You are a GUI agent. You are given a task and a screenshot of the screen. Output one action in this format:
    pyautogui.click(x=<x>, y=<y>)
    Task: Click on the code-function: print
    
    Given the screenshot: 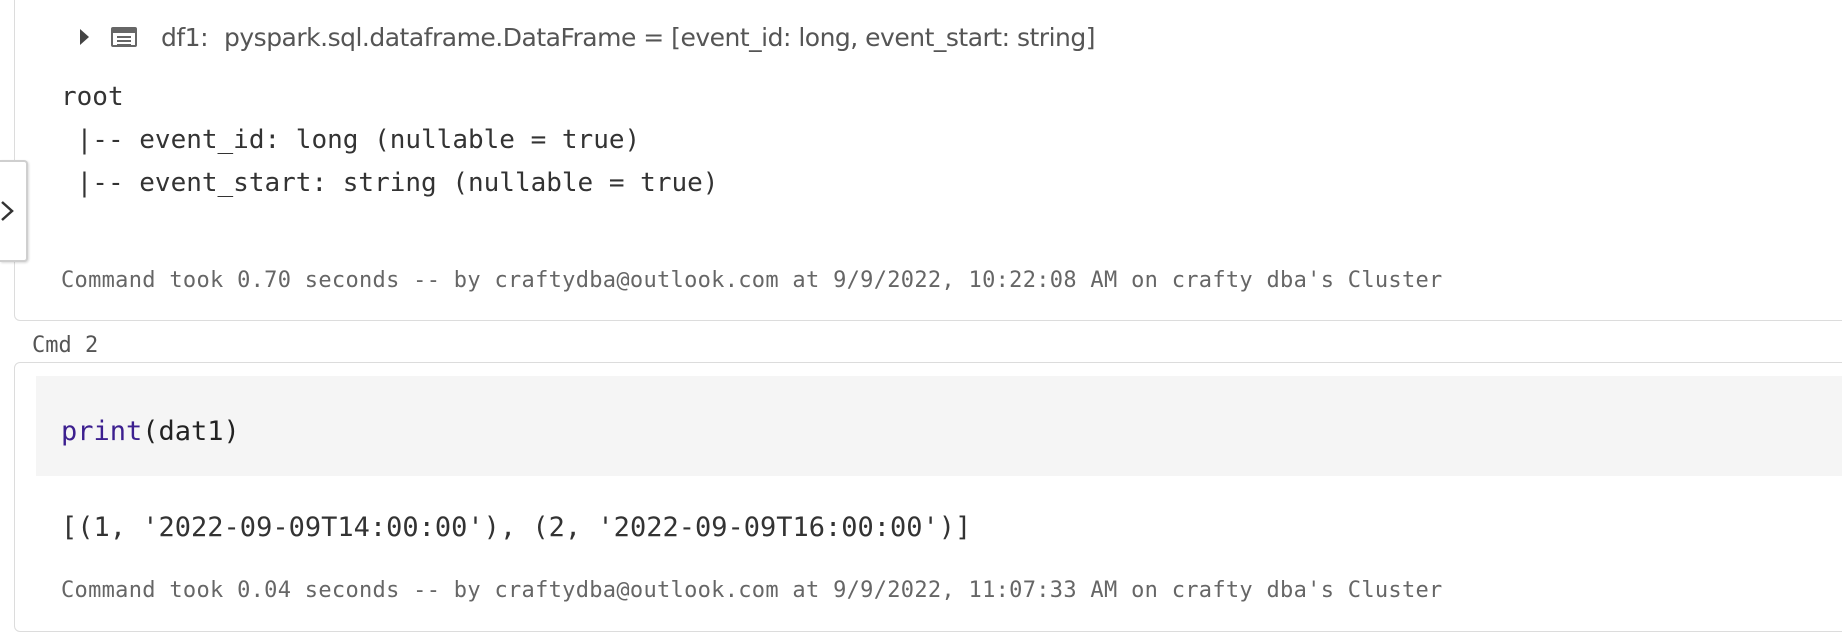 What is the action you would take?
    pyautogui.click(x=102, y=431)
    